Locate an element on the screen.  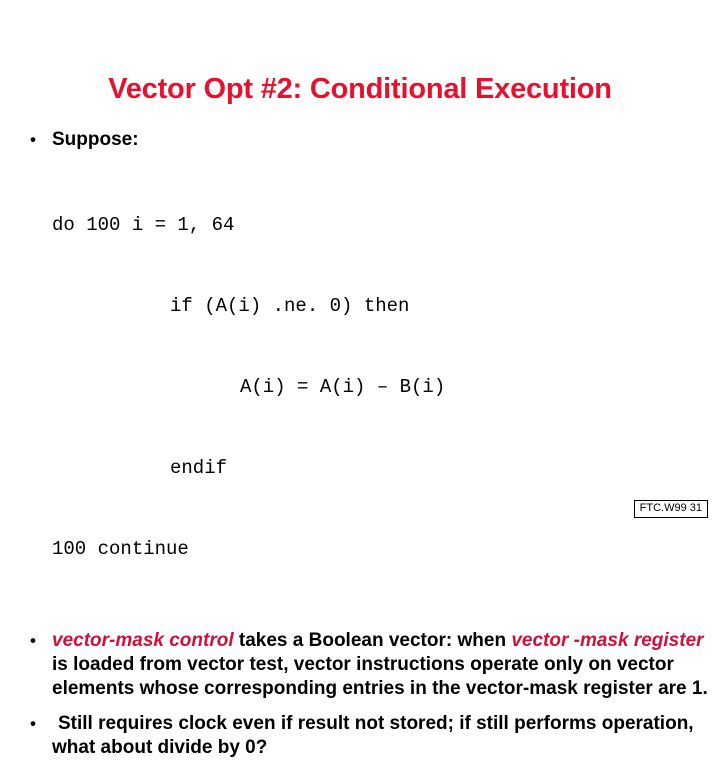
code-line: if (A(i) .ne. 0) then is located at coordinates (290, 306).